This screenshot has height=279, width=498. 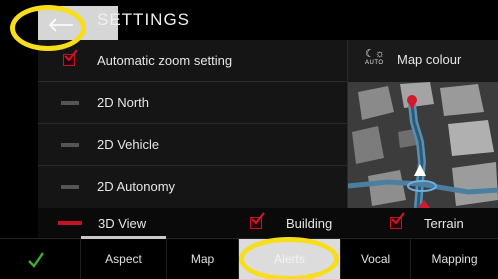 I want to click on 2d-north-label: 2D North, so click(x=123, y=102).